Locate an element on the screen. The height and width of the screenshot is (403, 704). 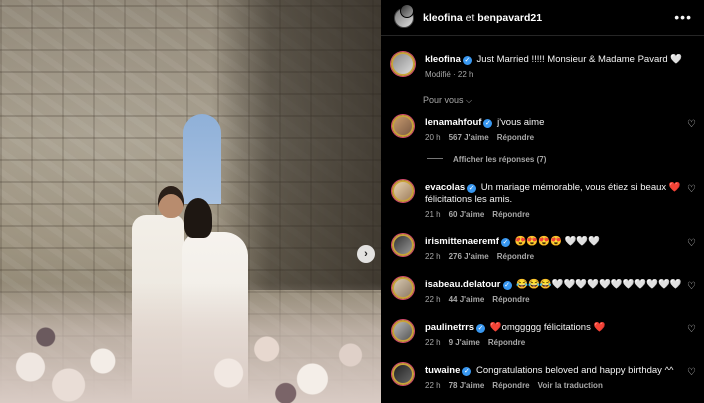
caption-username: kleofina is located at coordinates (443, 59).